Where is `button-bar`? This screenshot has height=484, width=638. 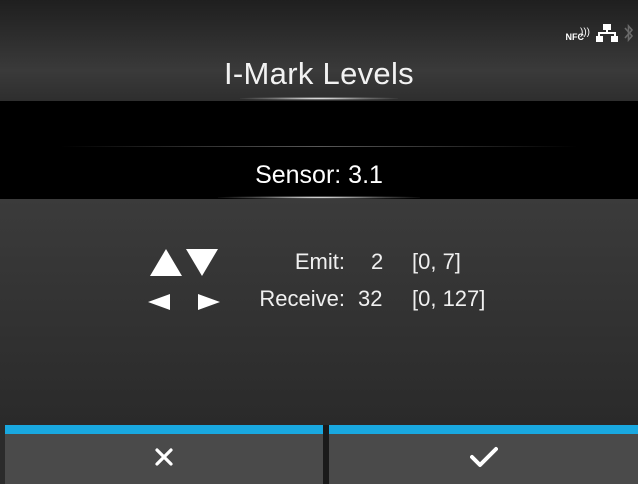
button-bar is located at coordinates (319, 454).